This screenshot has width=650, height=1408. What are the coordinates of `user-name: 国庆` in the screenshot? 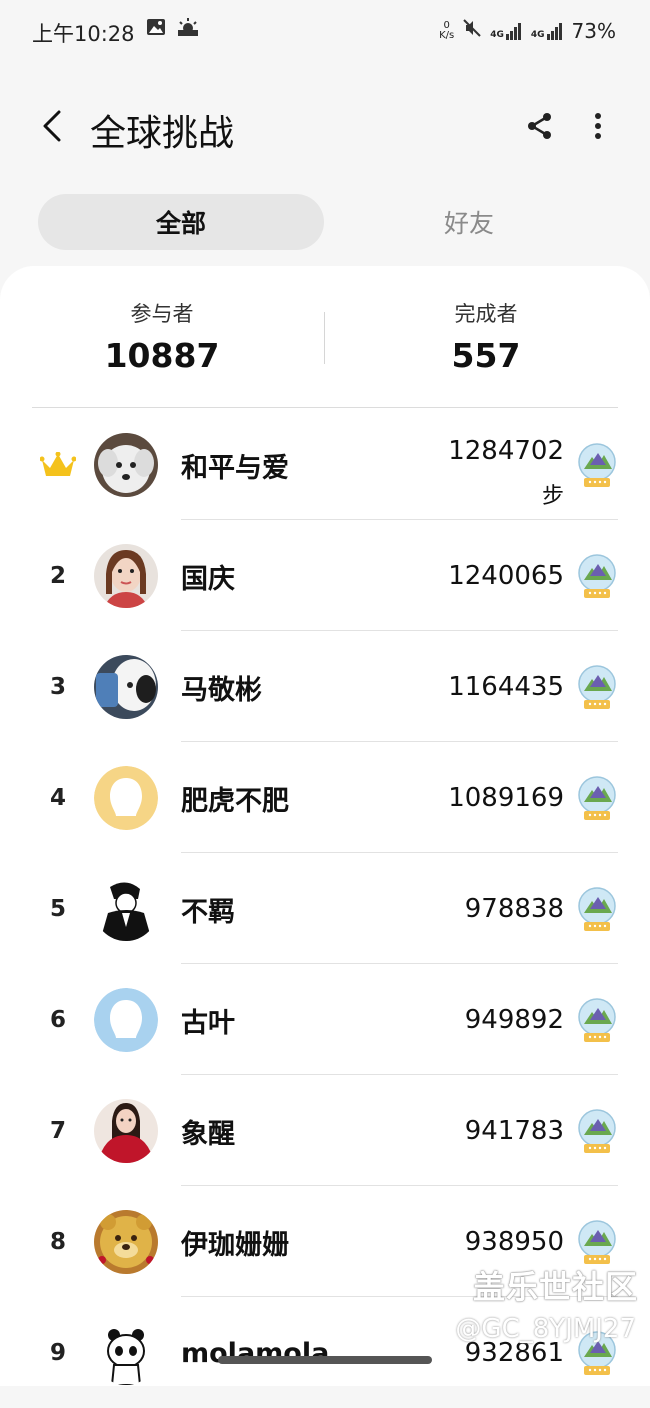 It's located at (208, 579).